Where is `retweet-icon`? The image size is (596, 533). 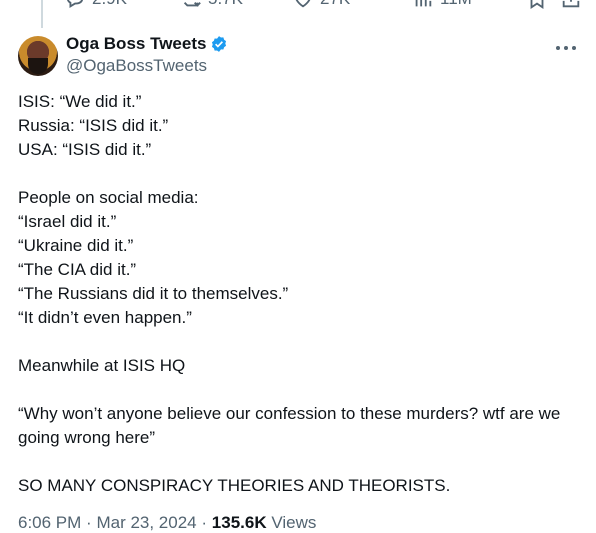
retweet-icon is located at coordinates (192, 4).